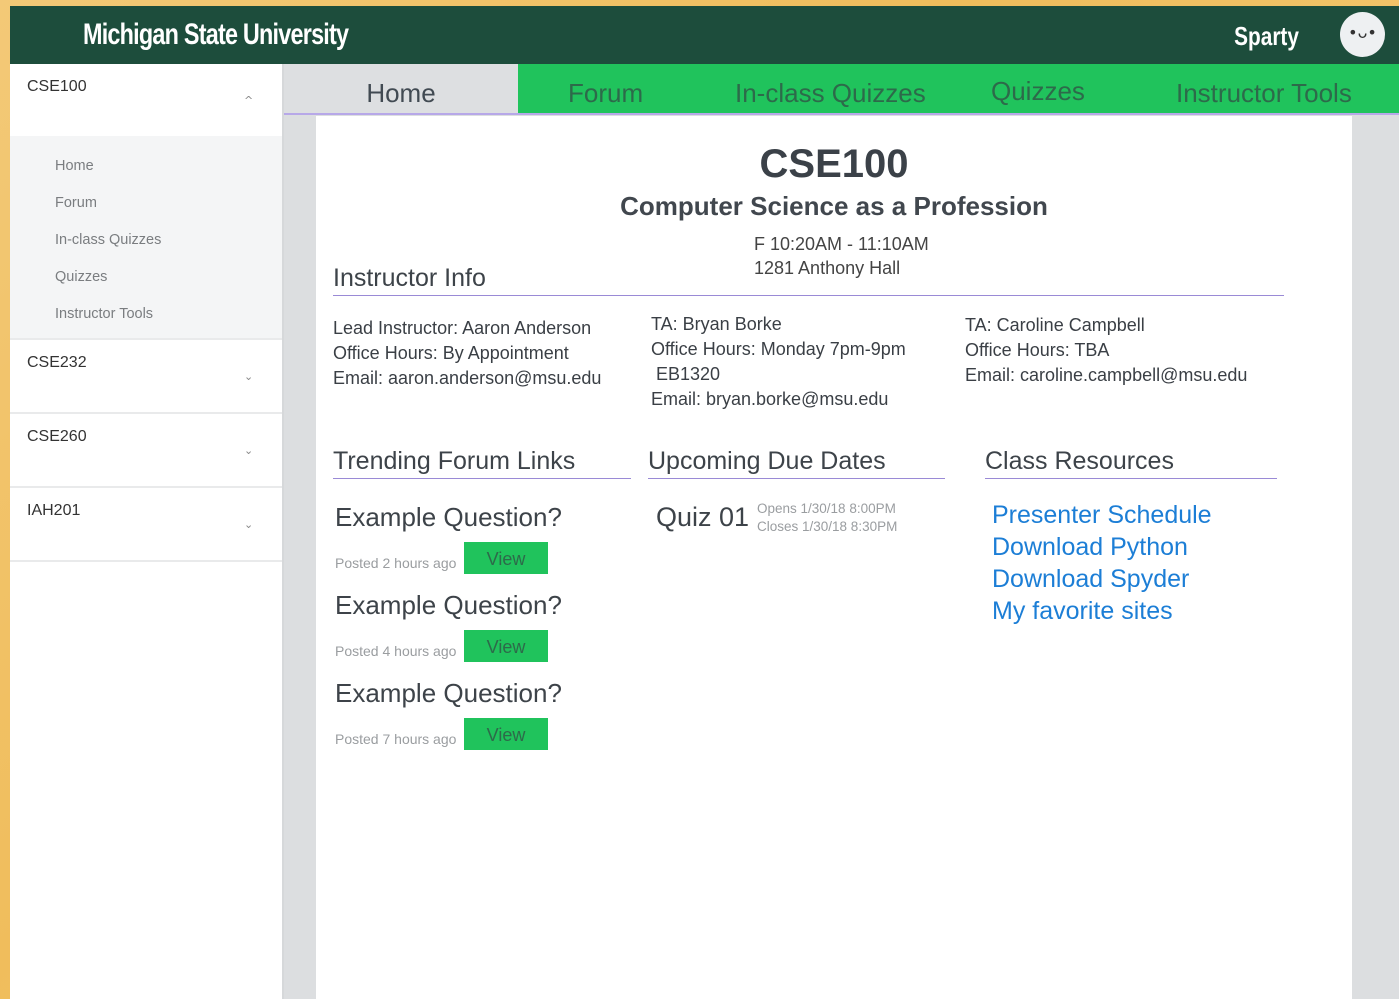 Image resolution: width=1399 pixels, height=999 pixels. I want to click on trending-forum-heading: Trending Forum Links, so click(482, 463).